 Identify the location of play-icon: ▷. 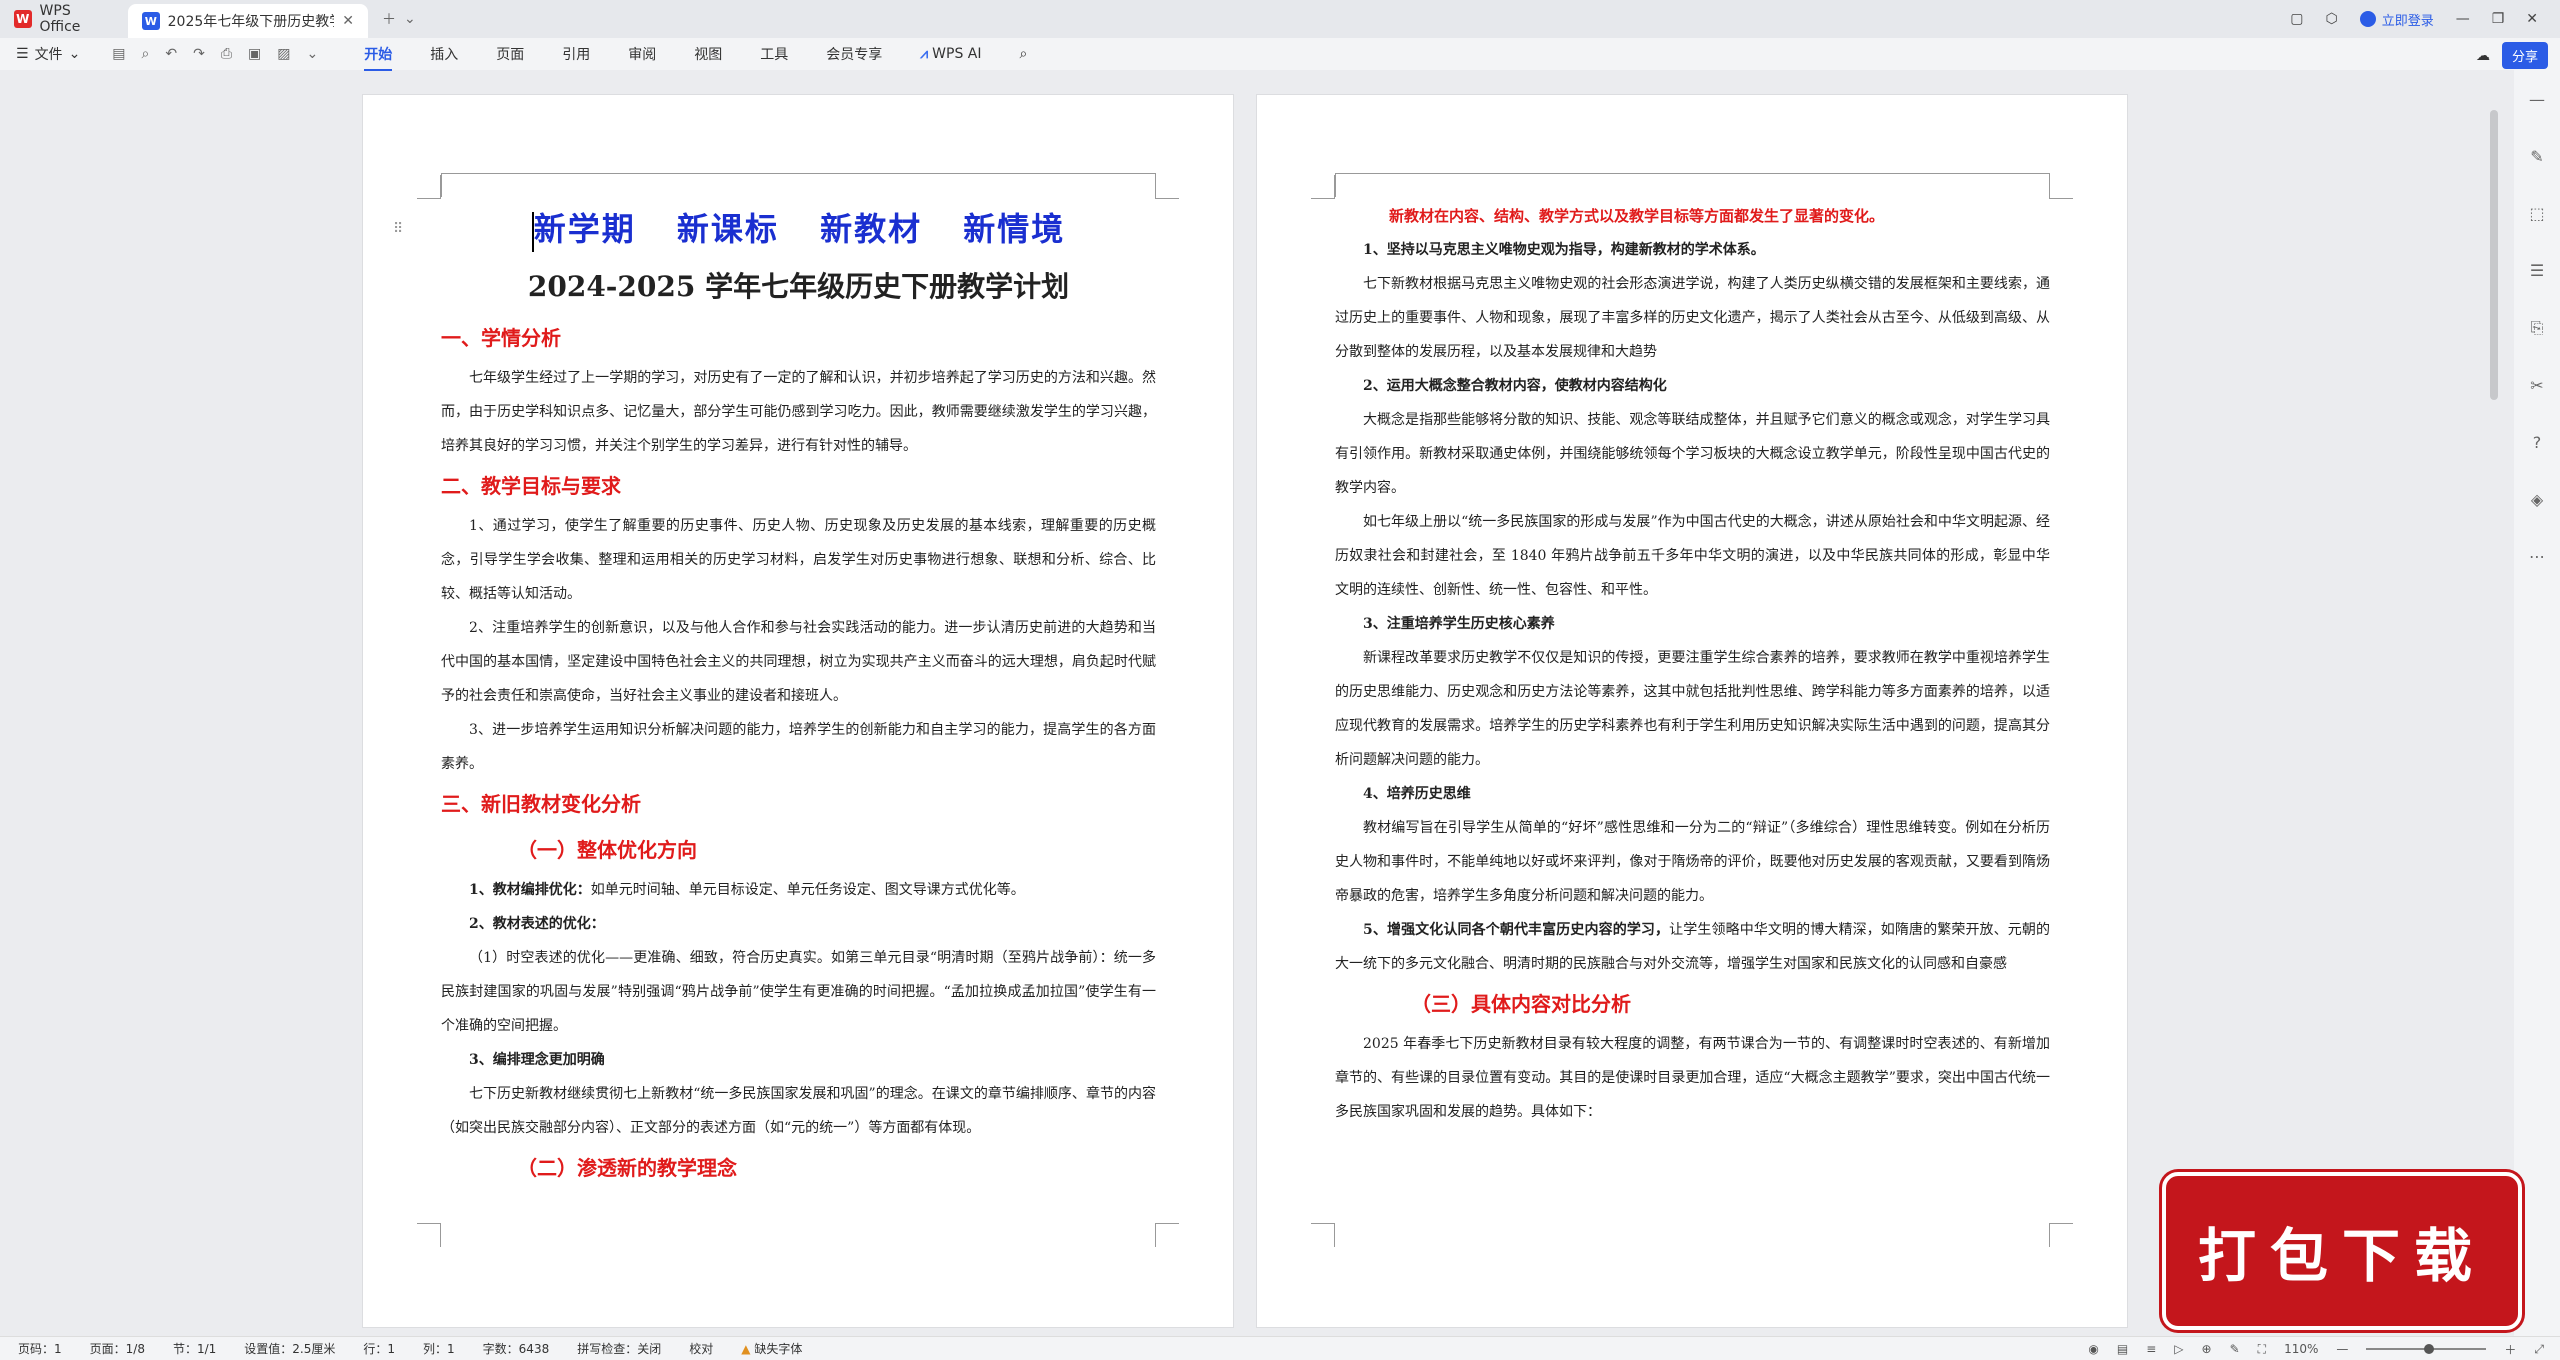
(2178, 1349).